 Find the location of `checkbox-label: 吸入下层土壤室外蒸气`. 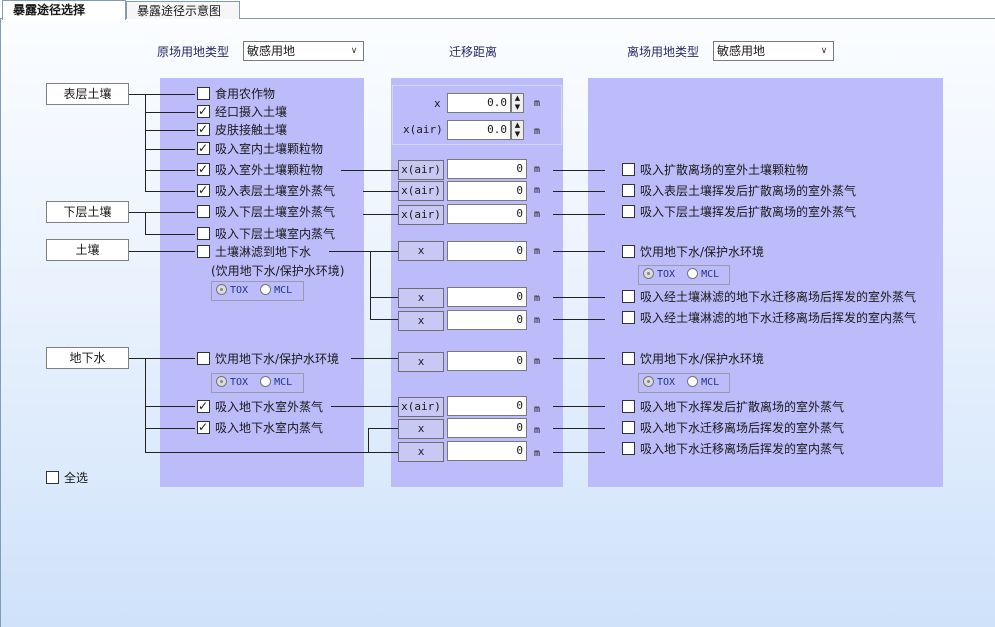

checkbox-label: 吸入下层土壤室外蒸气 is located at coordinates (275, 212).